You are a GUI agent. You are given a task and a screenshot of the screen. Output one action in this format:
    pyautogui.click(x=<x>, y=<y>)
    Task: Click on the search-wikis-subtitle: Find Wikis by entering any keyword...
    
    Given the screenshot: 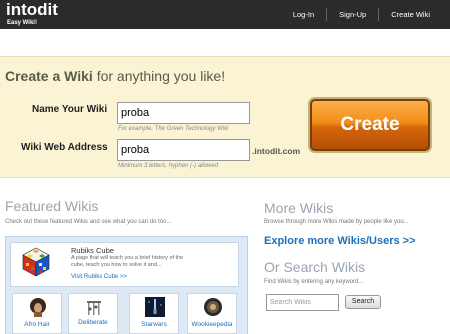 What is the action you would take?
    pyautogui.click(x=314, y=282)
    